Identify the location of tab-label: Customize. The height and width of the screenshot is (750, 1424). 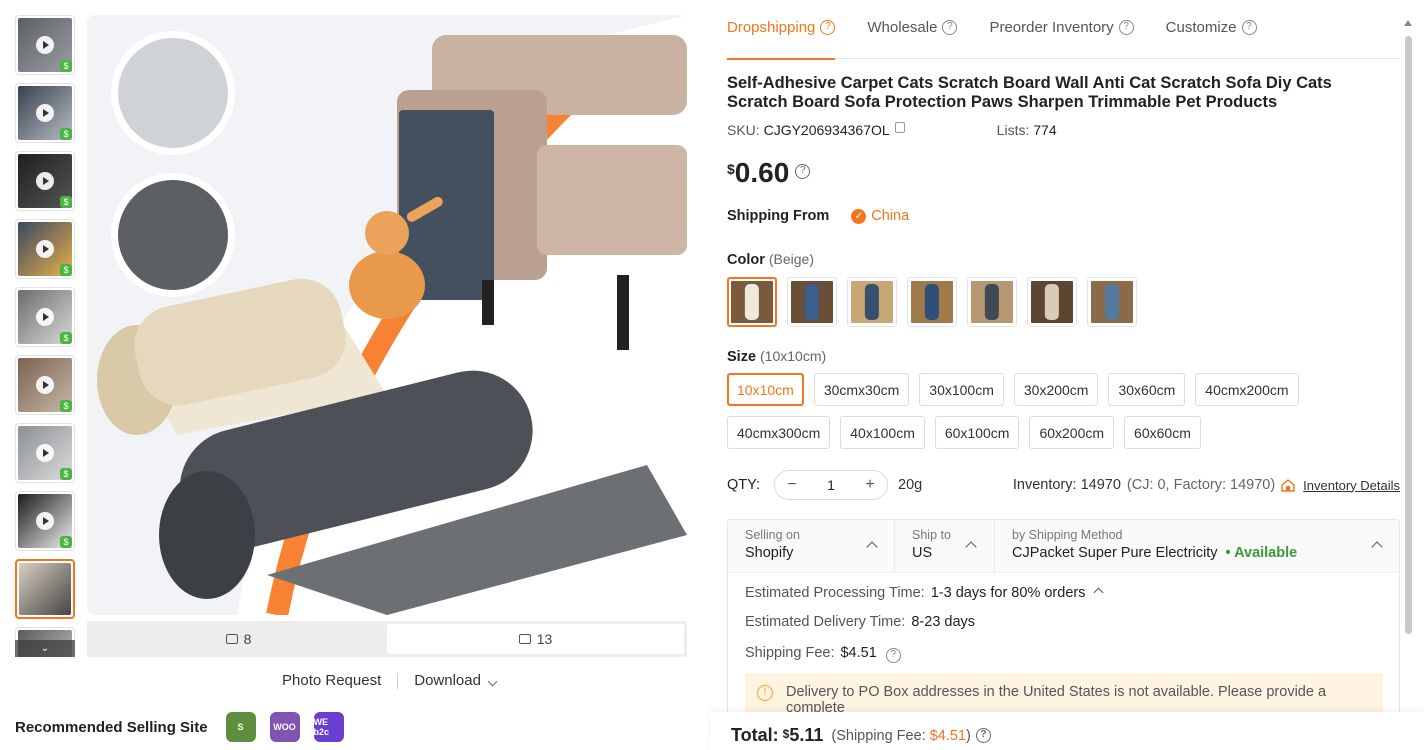
(1201, 27).